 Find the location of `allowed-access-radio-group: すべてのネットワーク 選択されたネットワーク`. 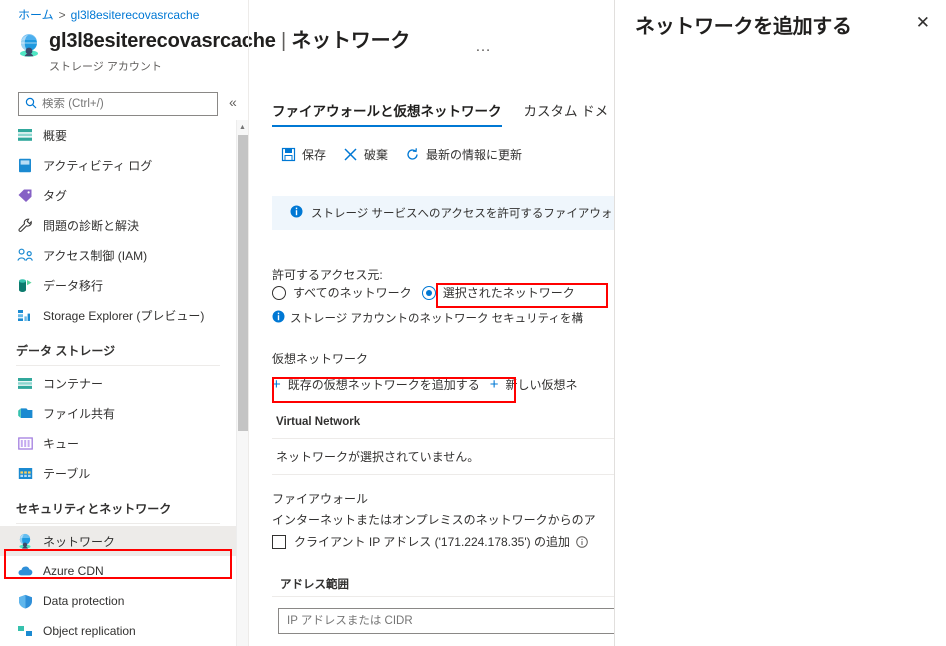

allowed-access-radio-group: すべてのネットワーク 選択されたネットワーク is located at coordinates (428, 292).